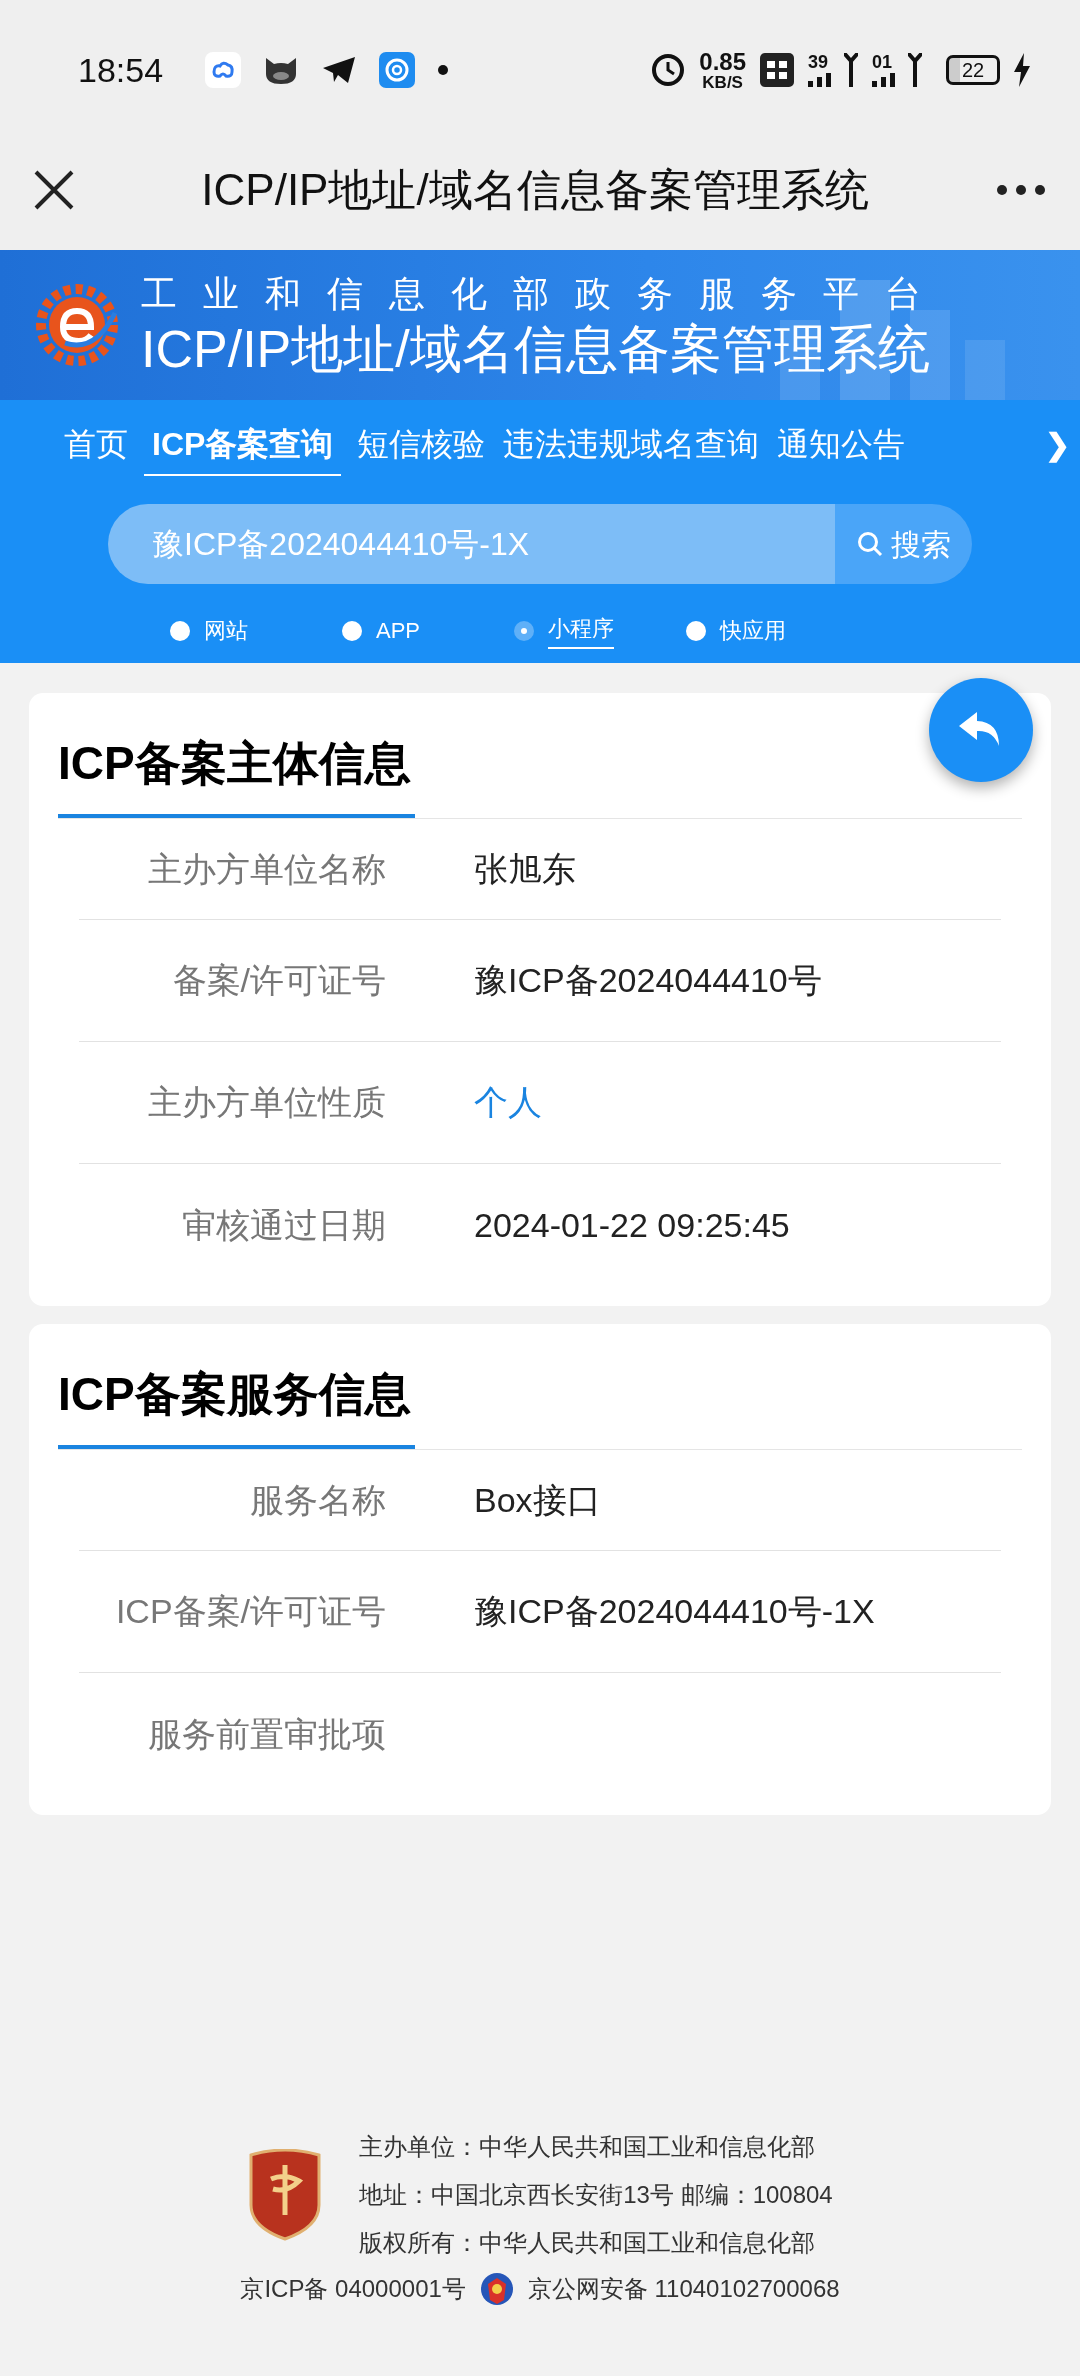 The width and height of the screenshot is (1080, 2376). I want to click on field-value: 豫ICP备2024044410号-1X, so click(674, 1611).